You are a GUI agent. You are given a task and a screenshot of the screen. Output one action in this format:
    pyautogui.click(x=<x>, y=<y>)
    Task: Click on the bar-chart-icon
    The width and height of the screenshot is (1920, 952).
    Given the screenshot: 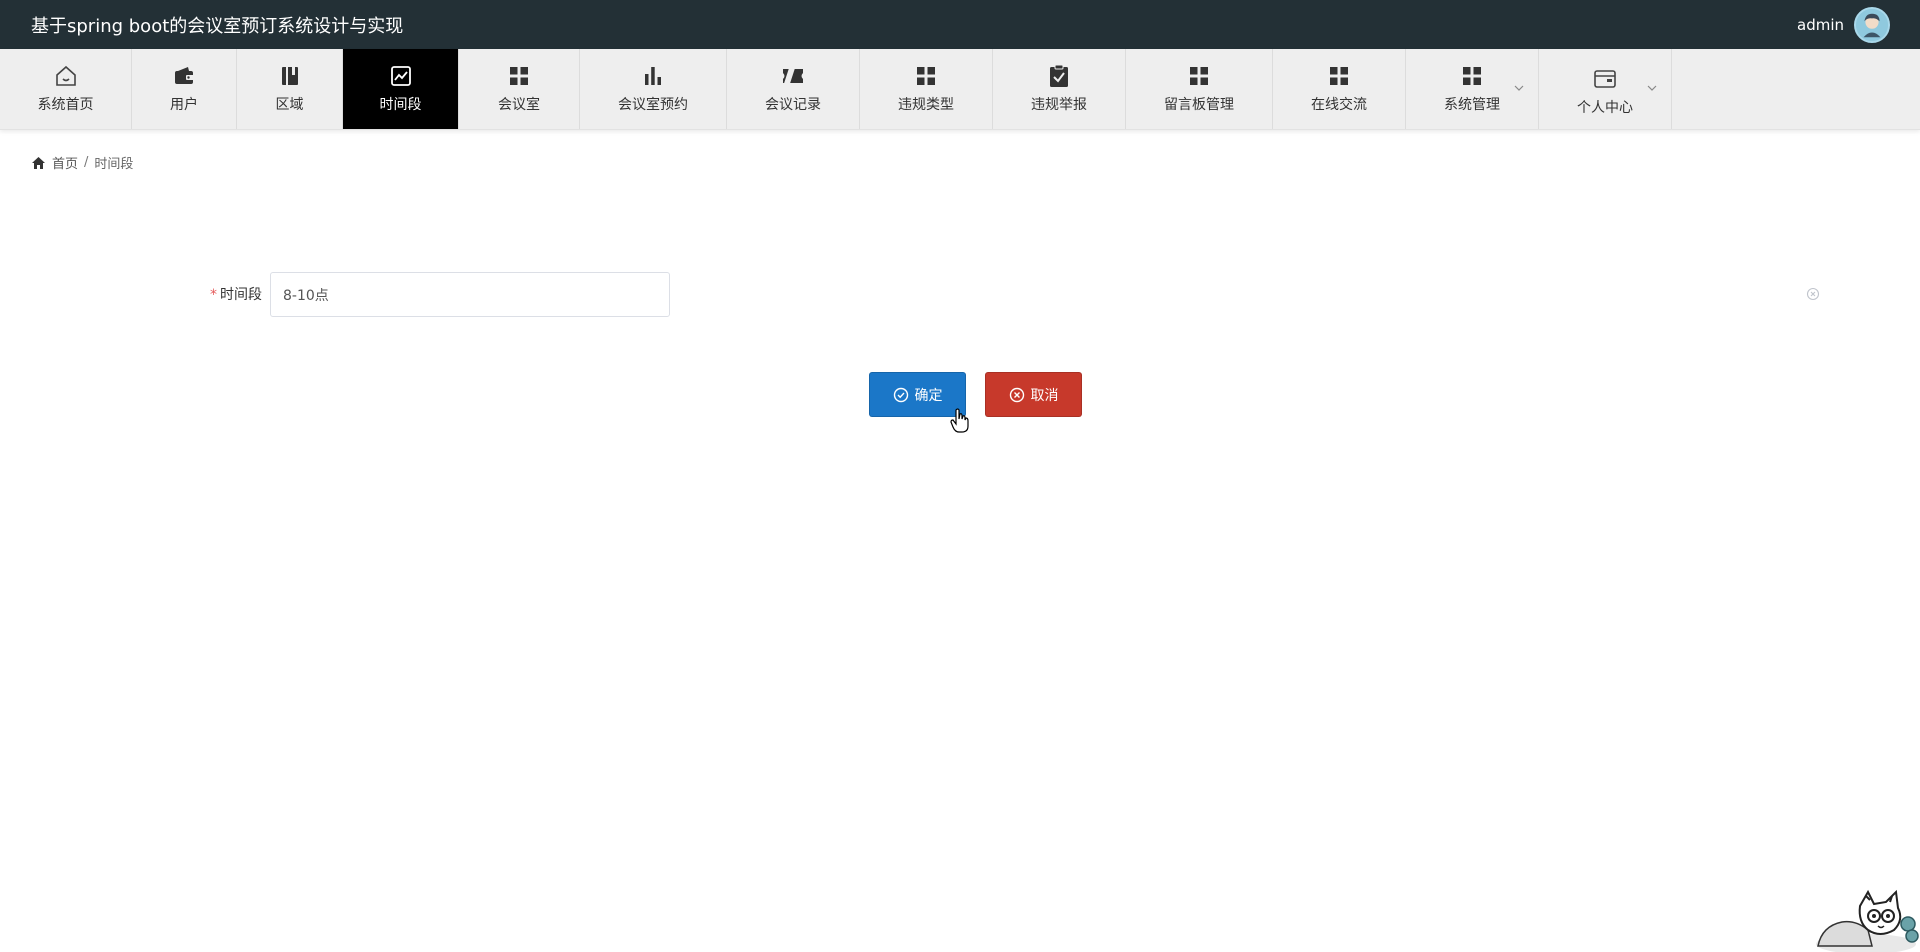 What is the action you would take?
    pyautogui.click(x=653, y=76)
    